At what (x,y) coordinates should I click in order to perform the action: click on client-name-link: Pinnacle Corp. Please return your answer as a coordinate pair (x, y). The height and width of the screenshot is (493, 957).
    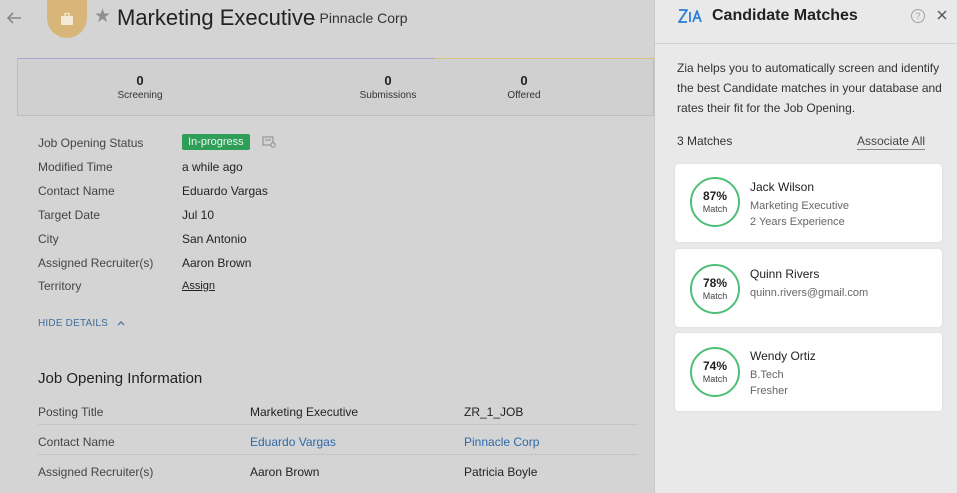
    Looking at the image, I should click on (501, 442).